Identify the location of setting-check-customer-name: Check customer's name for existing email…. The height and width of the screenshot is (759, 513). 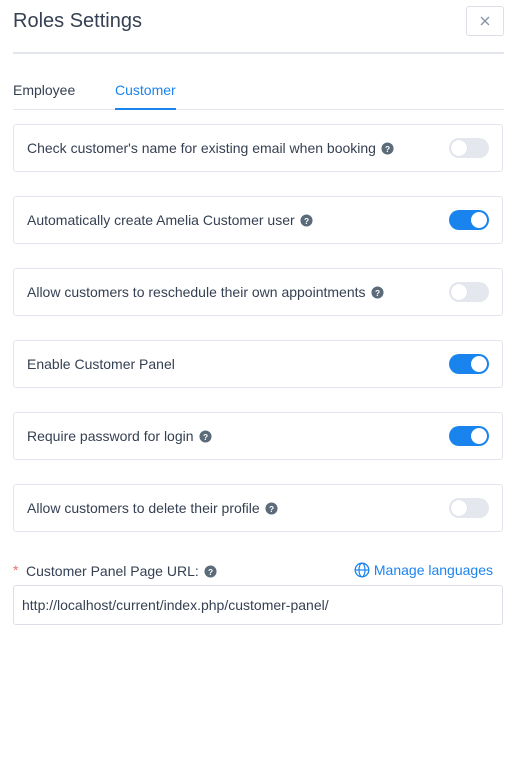
(258, 148).